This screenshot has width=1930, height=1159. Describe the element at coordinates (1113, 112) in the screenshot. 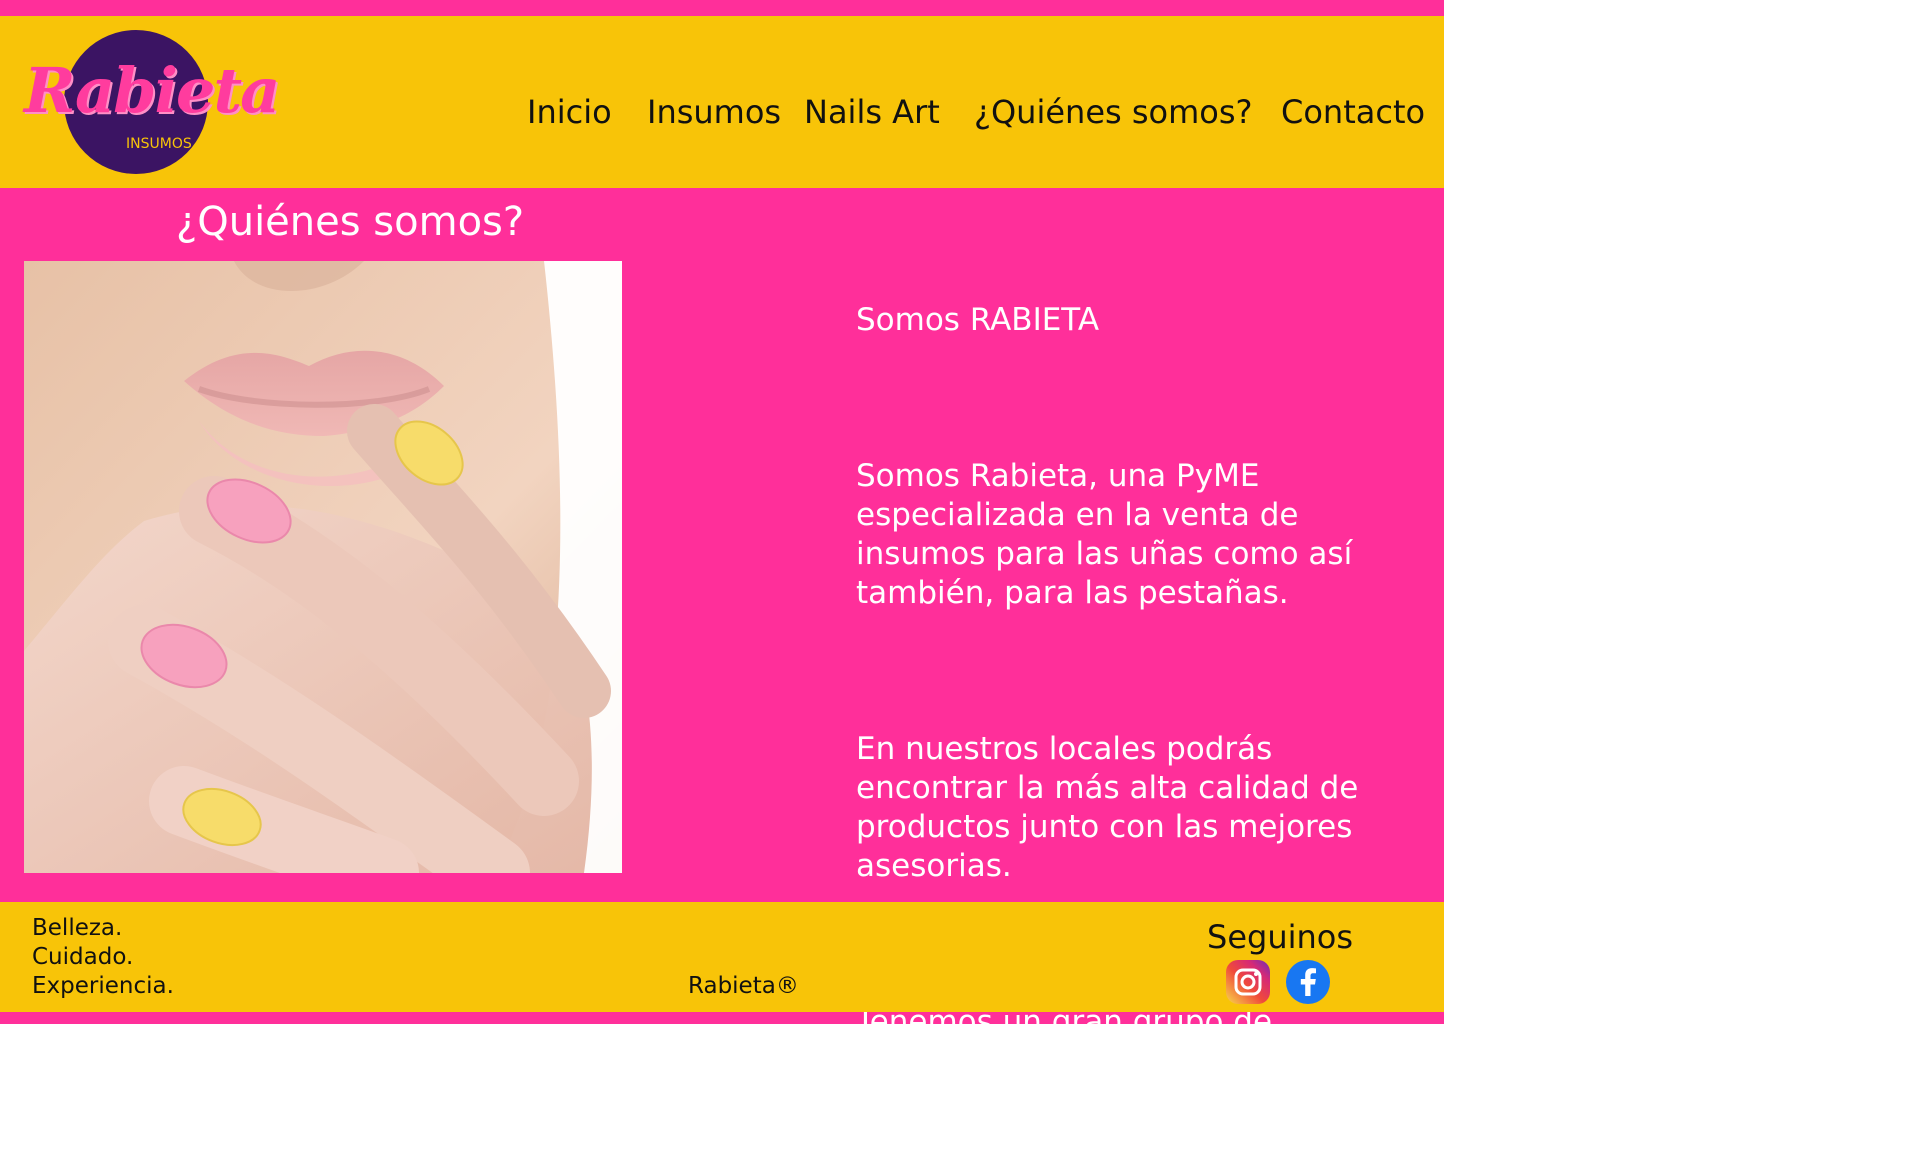

I see `nav-item-quienes-somos: ¿Quiénes somos?` at that location.